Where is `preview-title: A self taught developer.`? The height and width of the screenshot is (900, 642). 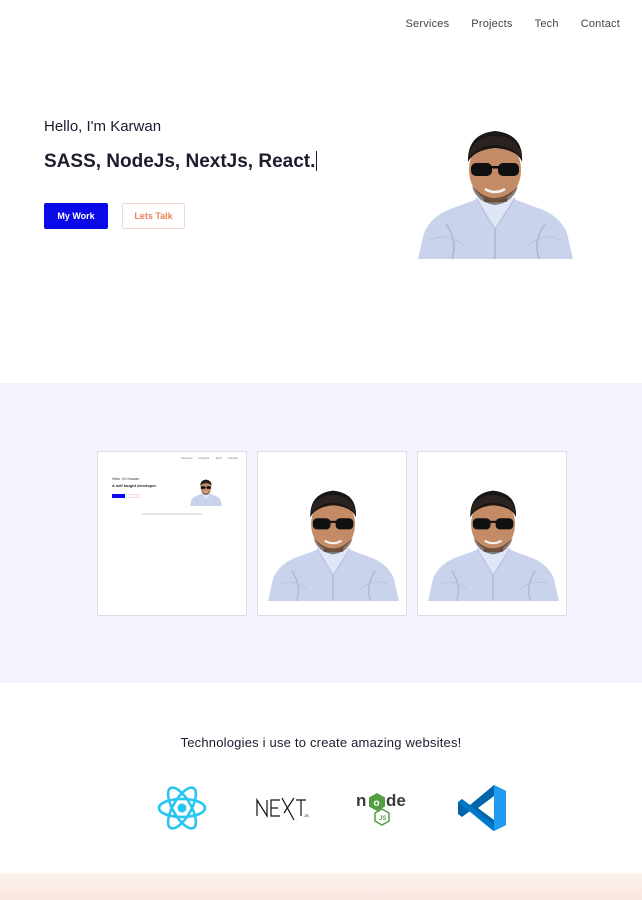
preview-title: A self taught developer. is located at coordinates (134, 485).